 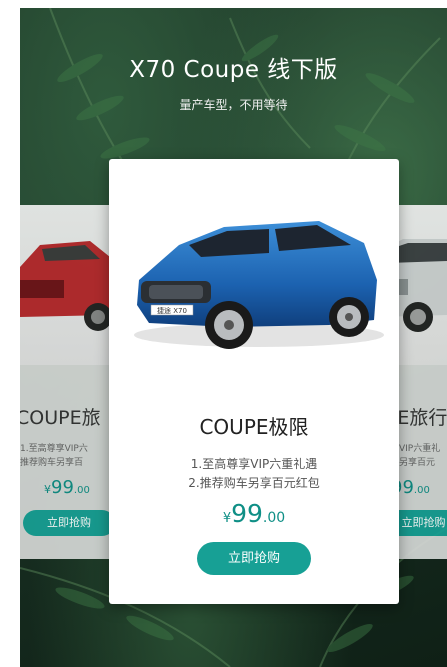 I want to click on left-buy-button: 立即抢购, so click(x=69, y=523).